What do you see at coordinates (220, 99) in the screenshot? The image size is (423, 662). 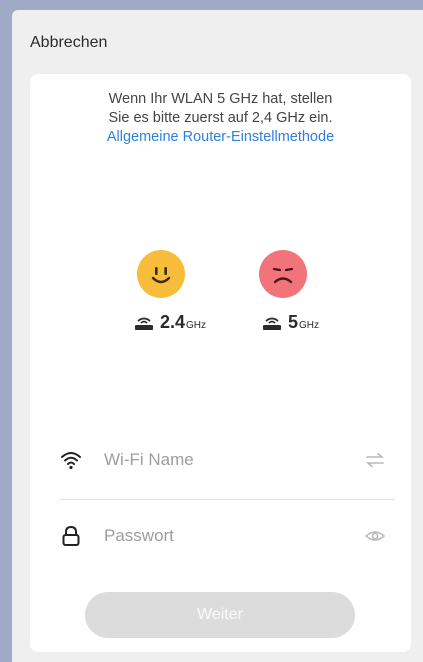 I see `hint-line-1: Wenn Ihr WLAN 5 GHz hat, stellen` at bounding box center [220, 99].